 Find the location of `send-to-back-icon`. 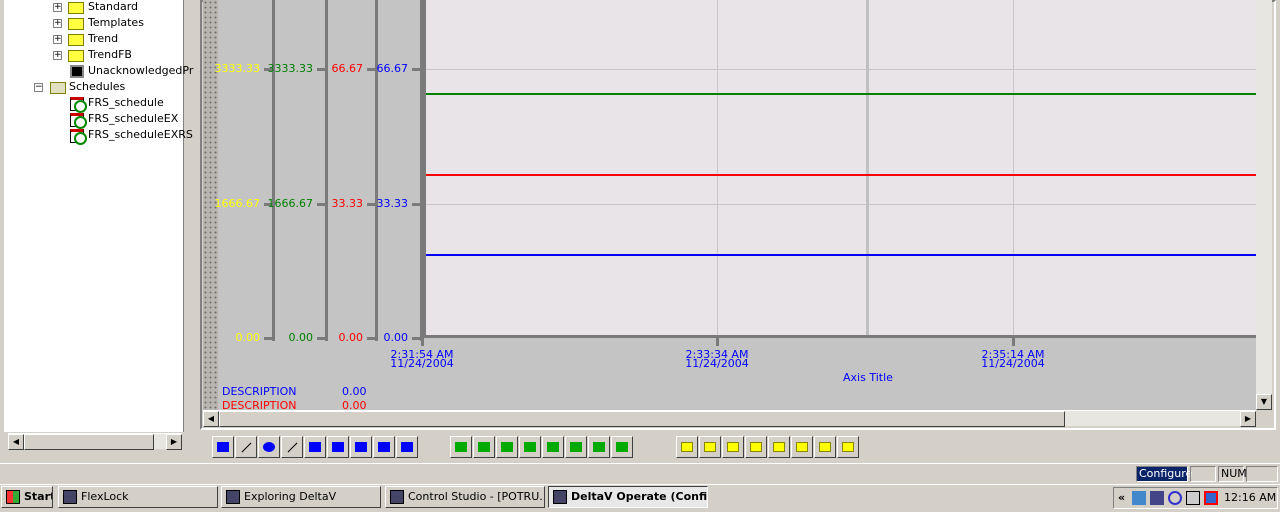

send-to-back-icon is located at coordinates (484, 447).